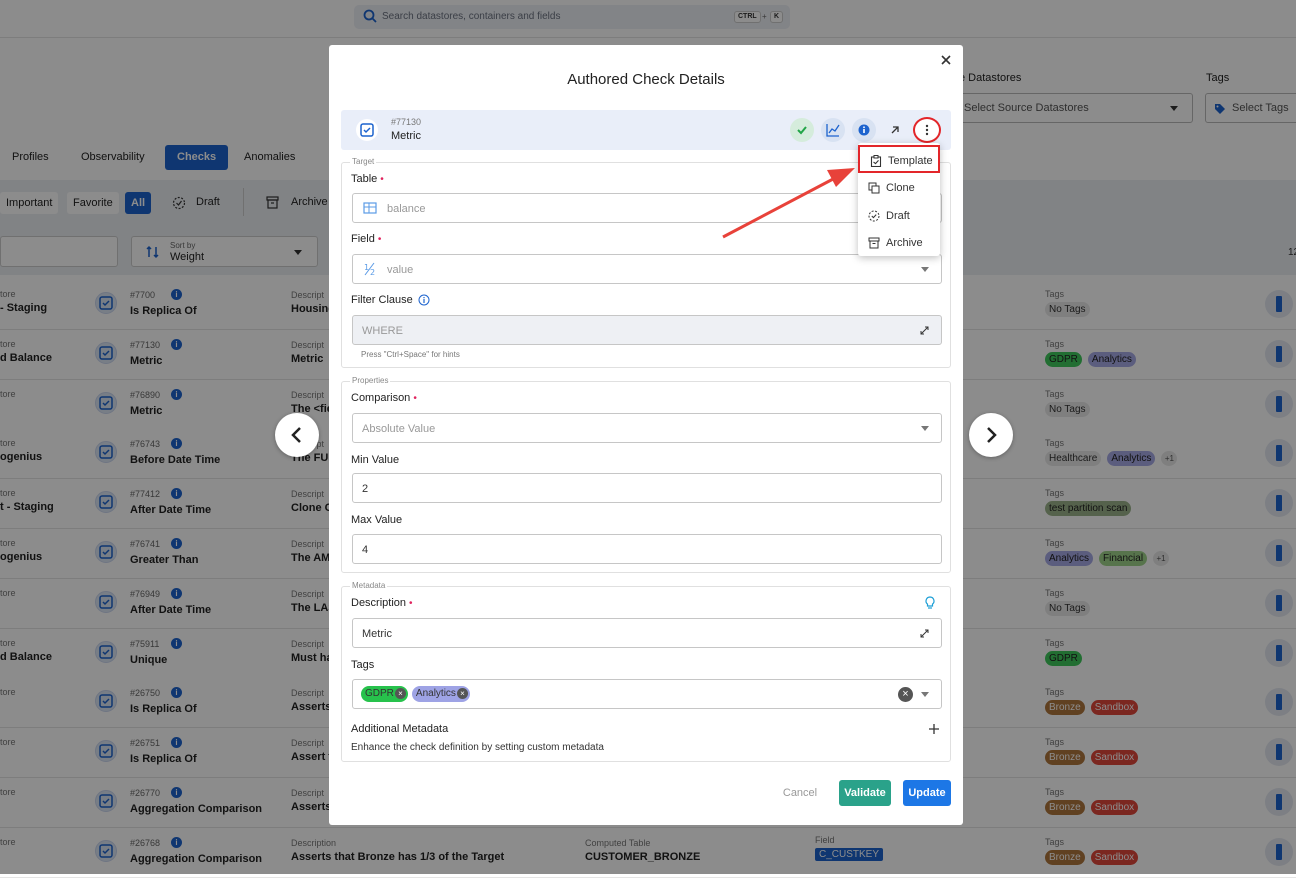  Describe the element at coordinates (865, 793) in the screenshot. I see `validate-button: Validate` at that location.